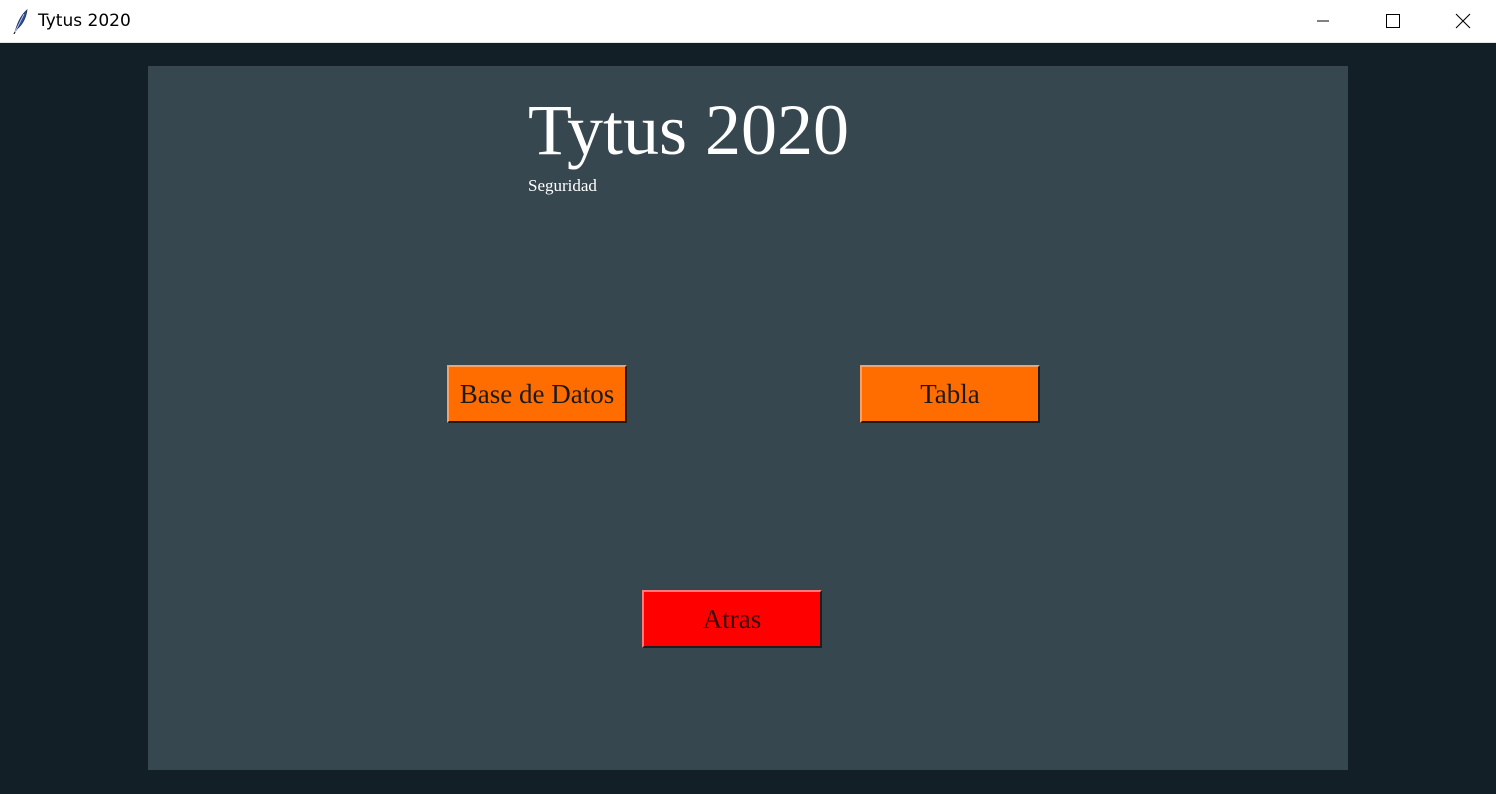 Image resolution: width=1496 pixels, height=794 pixels. Describe the element at coordinates (732, 619) in the screenshot. I see `back-button: Atras` at that location.